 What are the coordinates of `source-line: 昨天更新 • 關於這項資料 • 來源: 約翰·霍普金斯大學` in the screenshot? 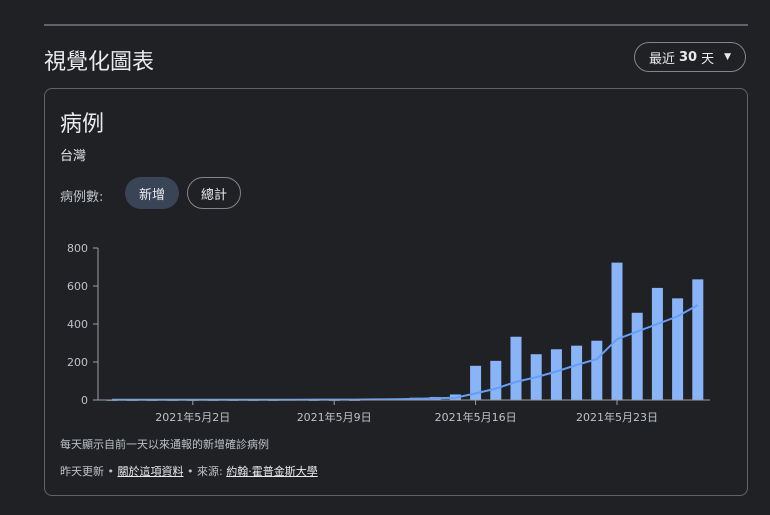 It's located at (189, 471).